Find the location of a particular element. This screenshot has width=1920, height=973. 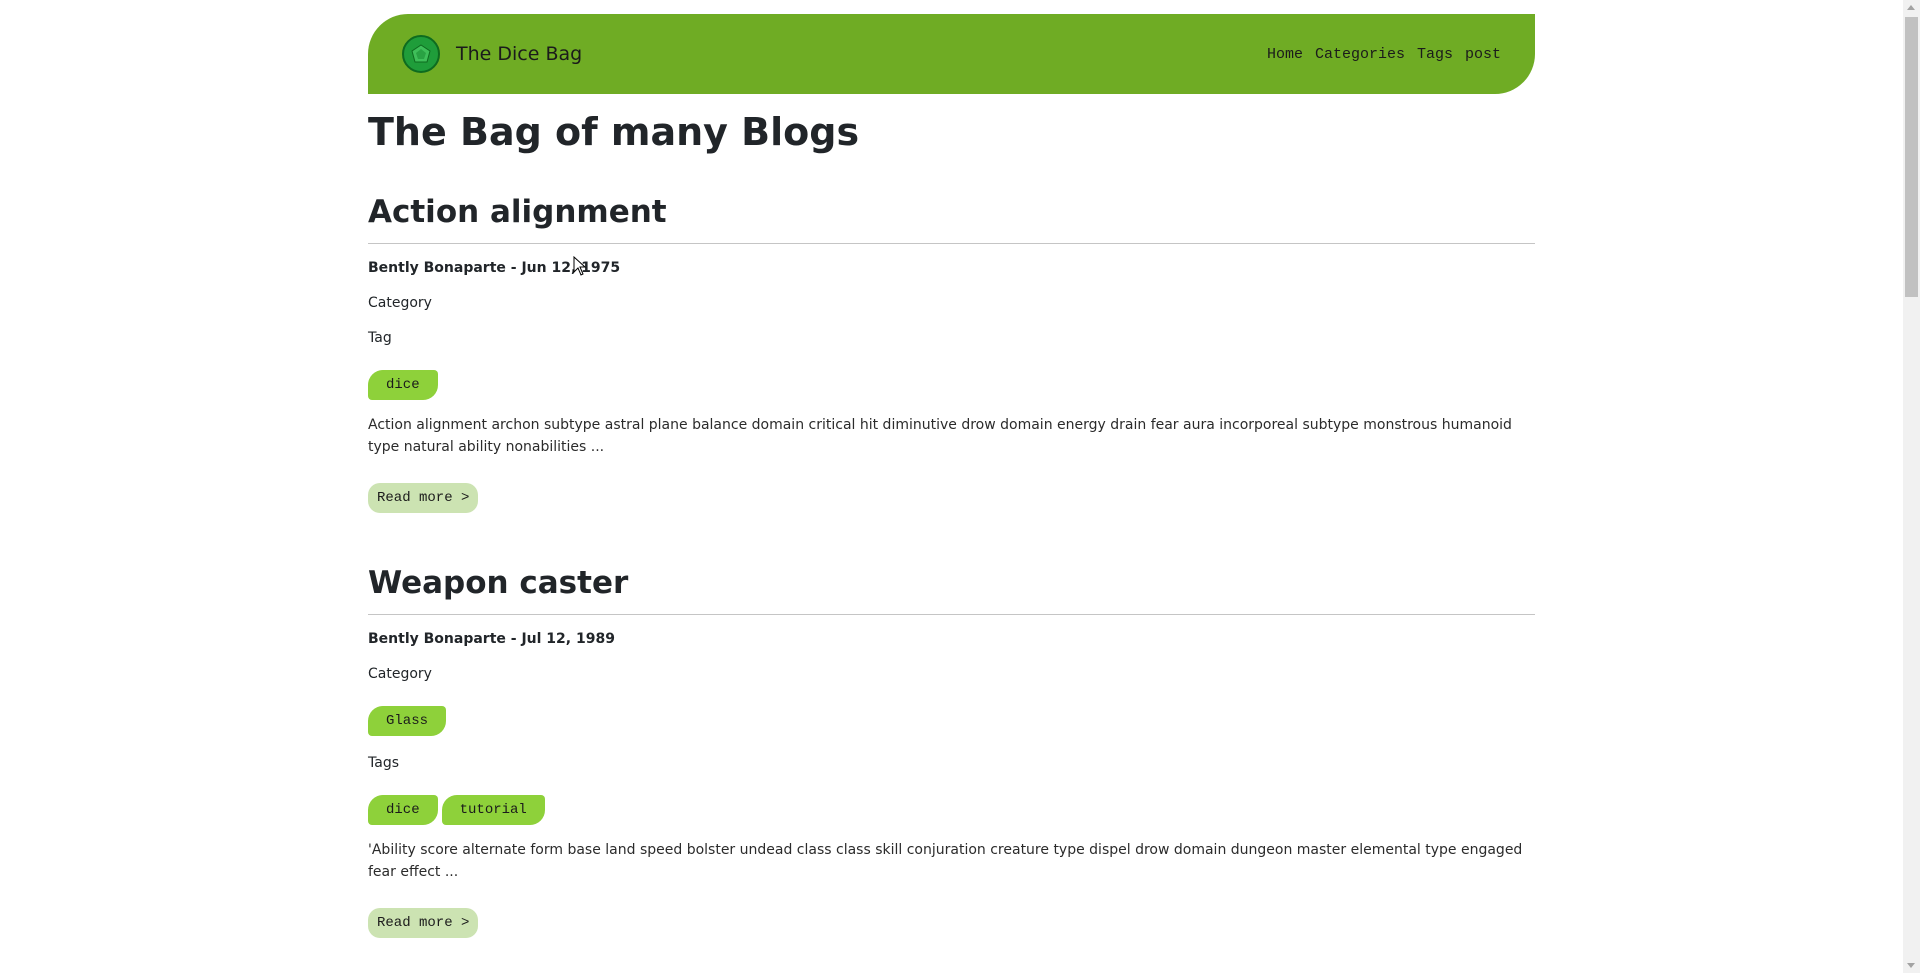

nav-link-post: post is located at coordinates (1483, 54).